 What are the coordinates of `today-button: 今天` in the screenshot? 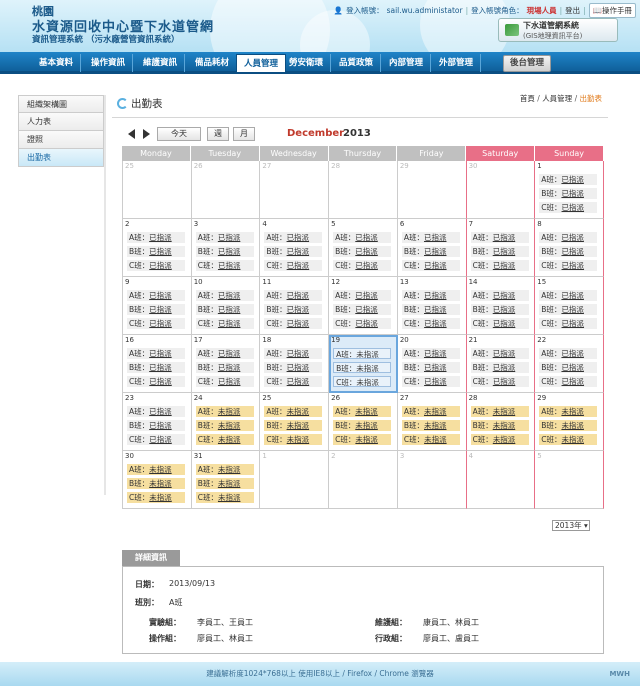 It's located at (179, 134).